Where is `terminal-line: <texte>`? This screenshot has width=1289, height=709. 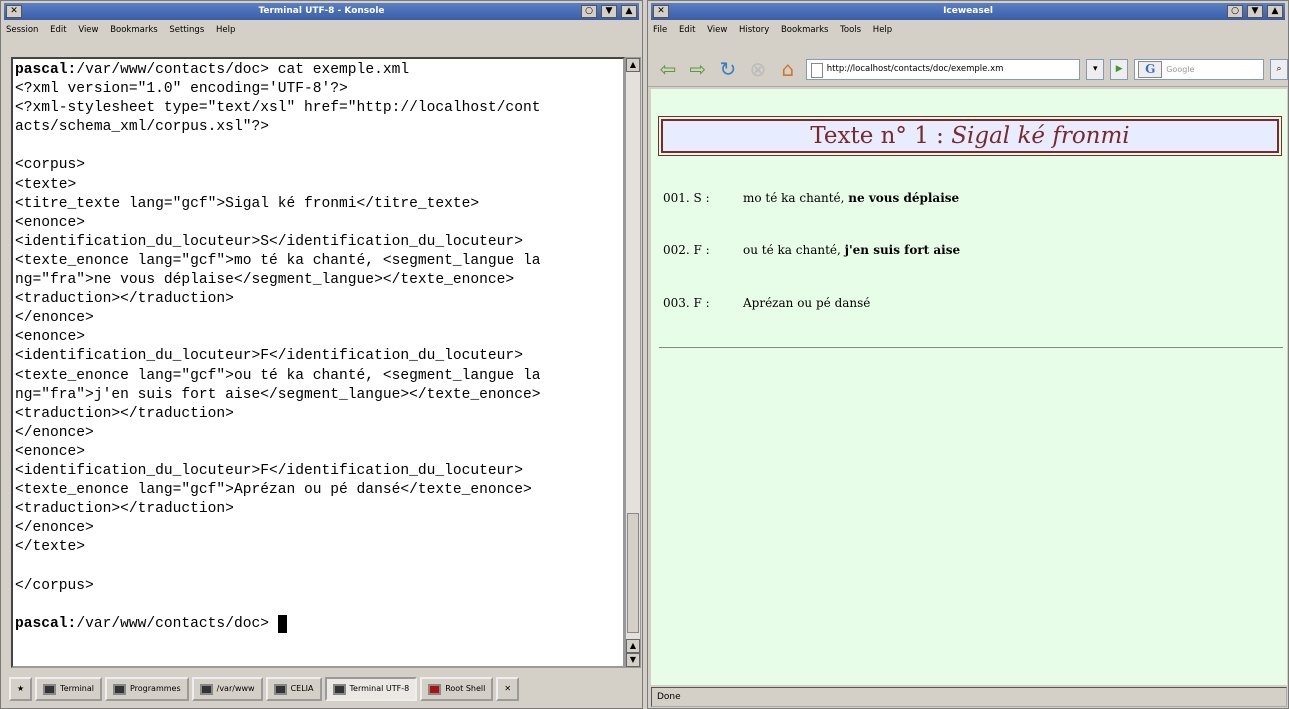 terminal-line: <texte> is located at coordinates (46, 184).